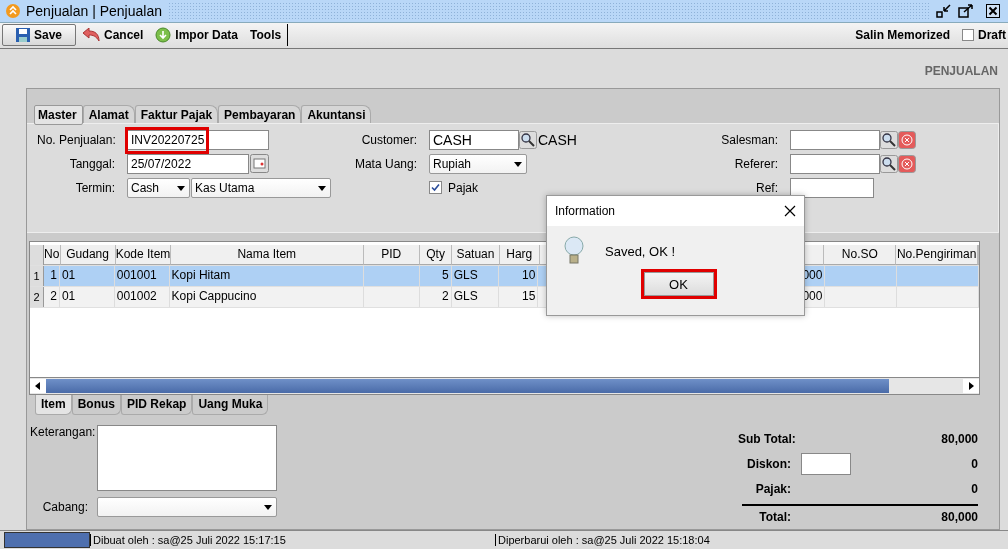 This screenshot has width=1008, height=549. Describe the element at coordinates (64, 507) in the screenshot. I see `branch-label: Cabang:` at that location.